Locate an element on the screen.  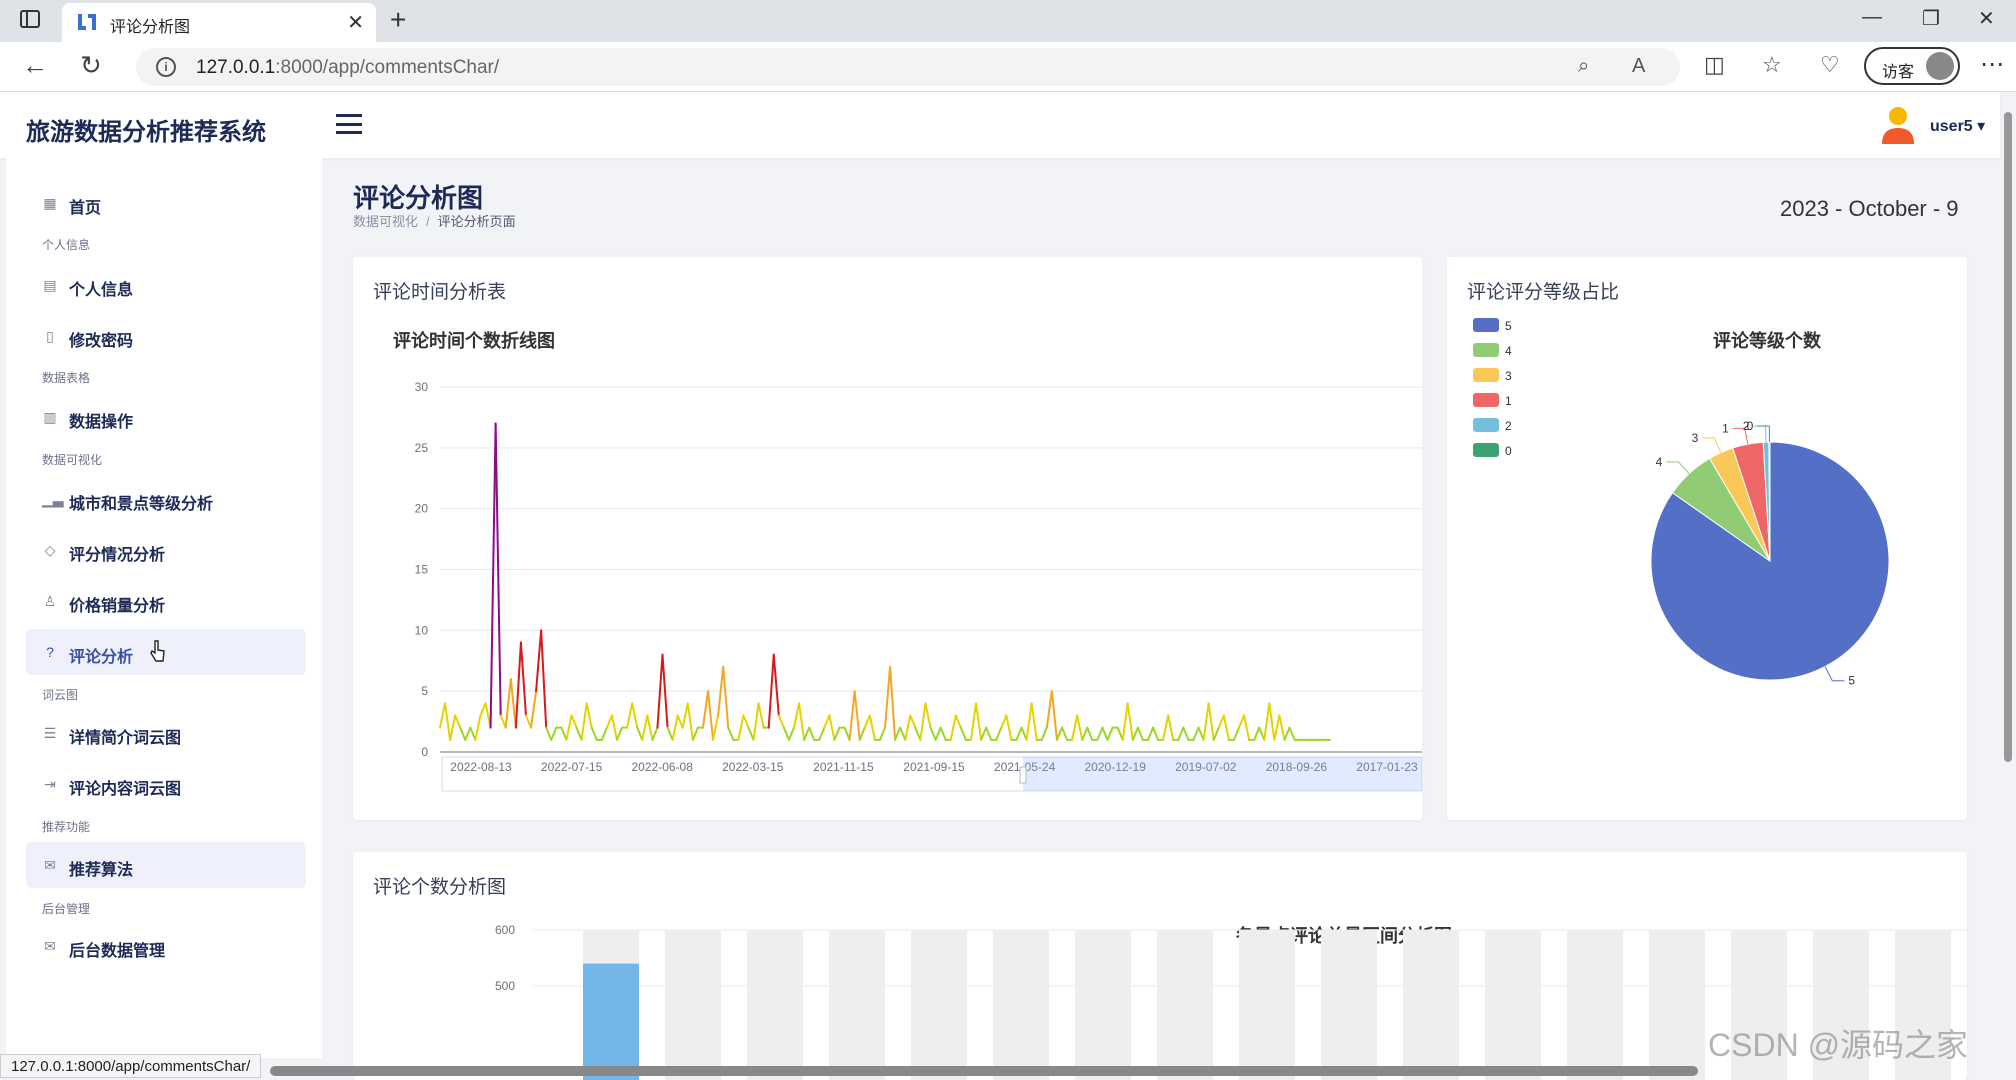
sidebar-item-comment-analysis: ? 评论分析 is located at coordinates (166, 652).